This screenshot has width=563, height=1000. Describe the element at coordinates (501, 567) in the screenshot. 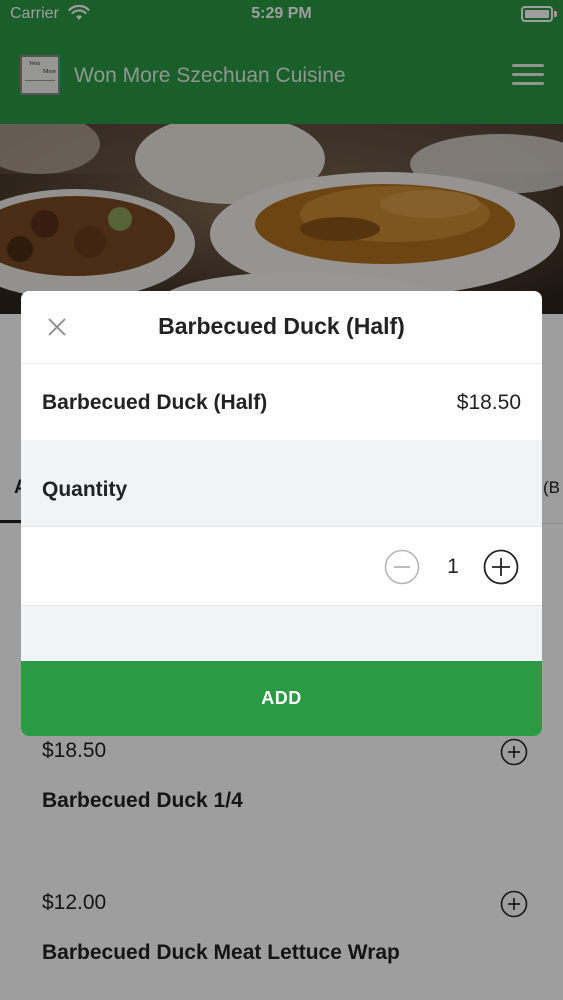

I see `plus-circle-icon` at that location.